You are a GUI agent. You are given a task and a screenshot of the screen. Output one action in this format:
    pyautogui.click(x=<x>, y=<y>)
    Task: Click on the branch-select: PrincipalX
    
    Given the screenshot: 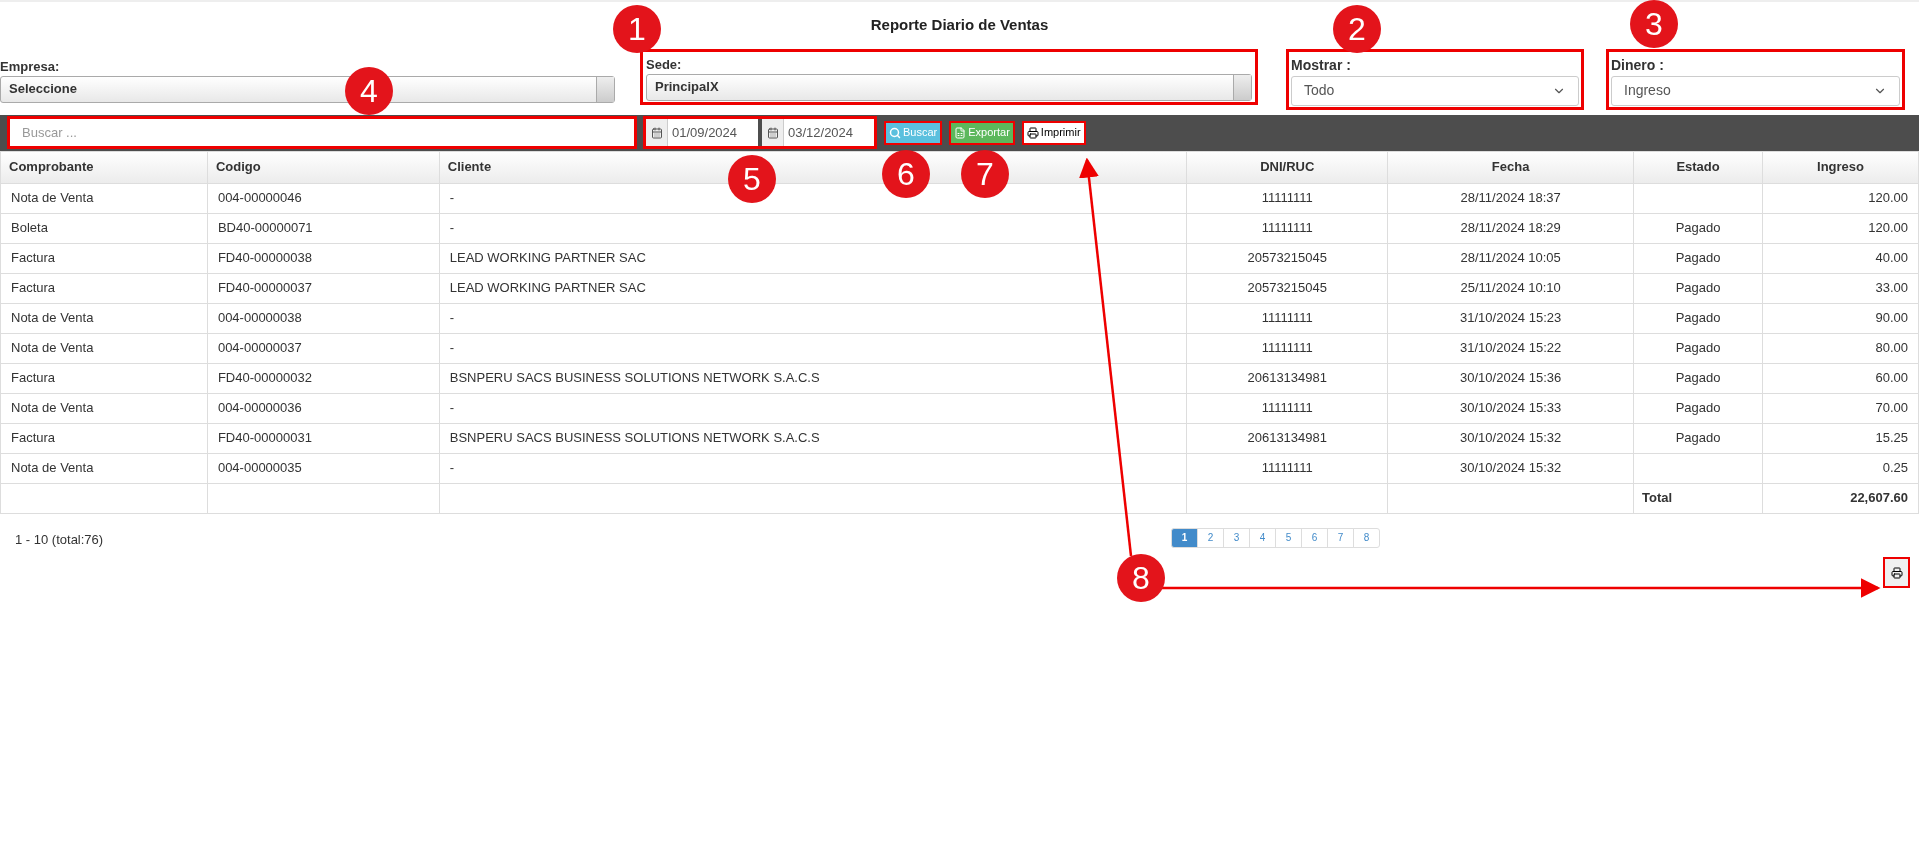 What is the action you would take?
    pyautogui.click(x=949, y=87)
    